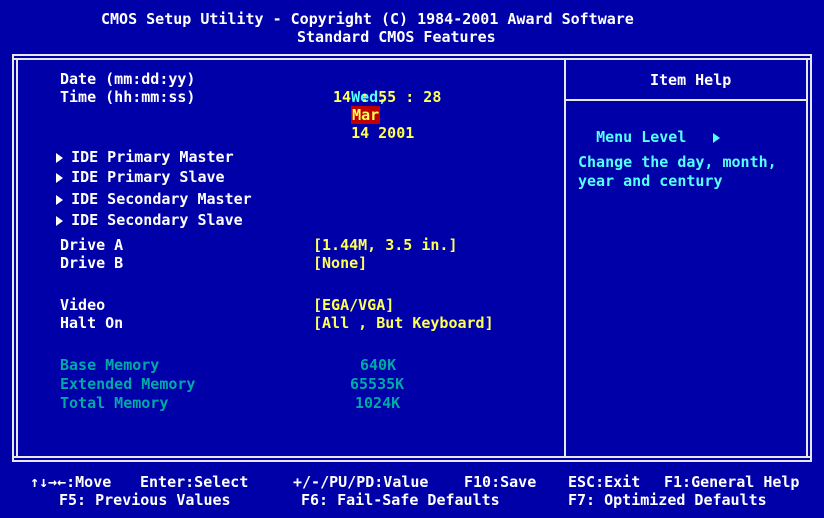 The height and width of the screenshot is (518, 824). What do you see at coordinates (500, 482) in the screenshot?
I see `footer-save: F10:Save` at bounding box center [500, 482].